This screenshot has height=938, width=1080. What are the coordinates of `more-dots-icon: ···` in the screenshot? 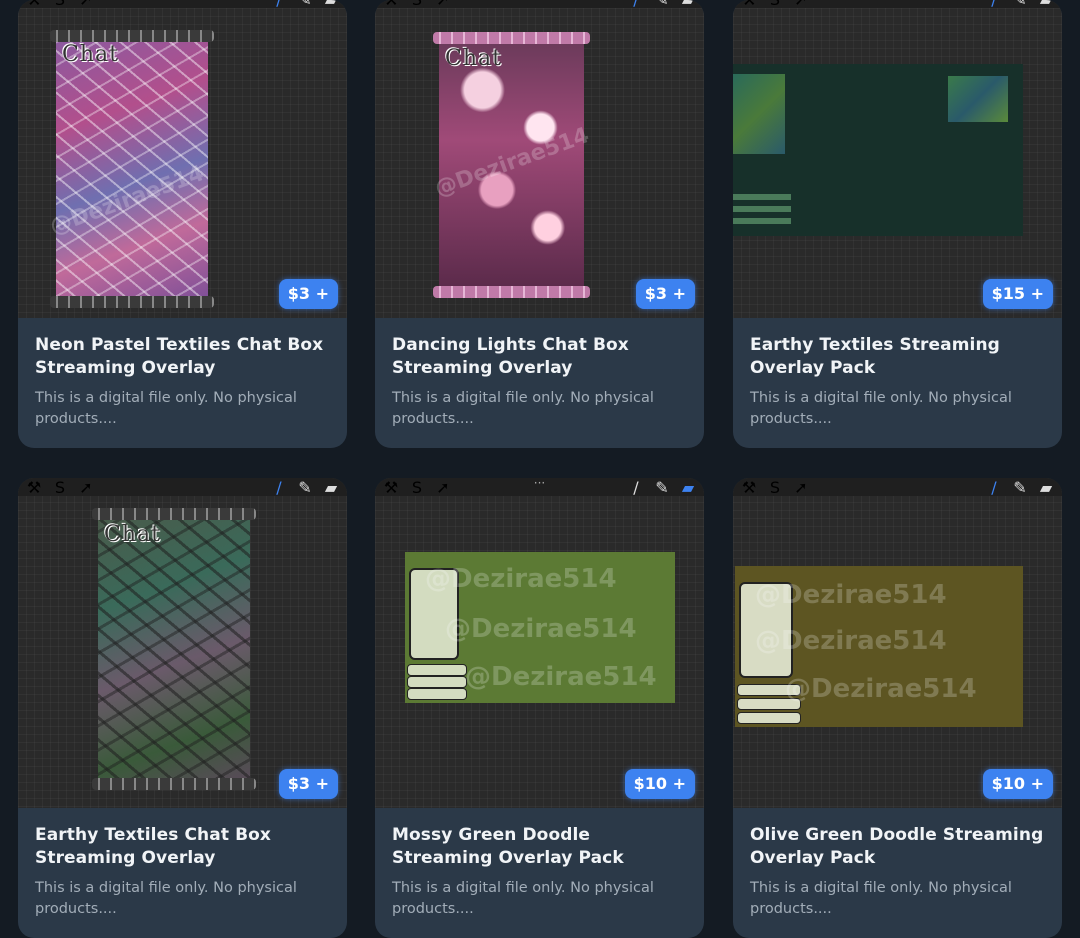 It's located at (539, 484).